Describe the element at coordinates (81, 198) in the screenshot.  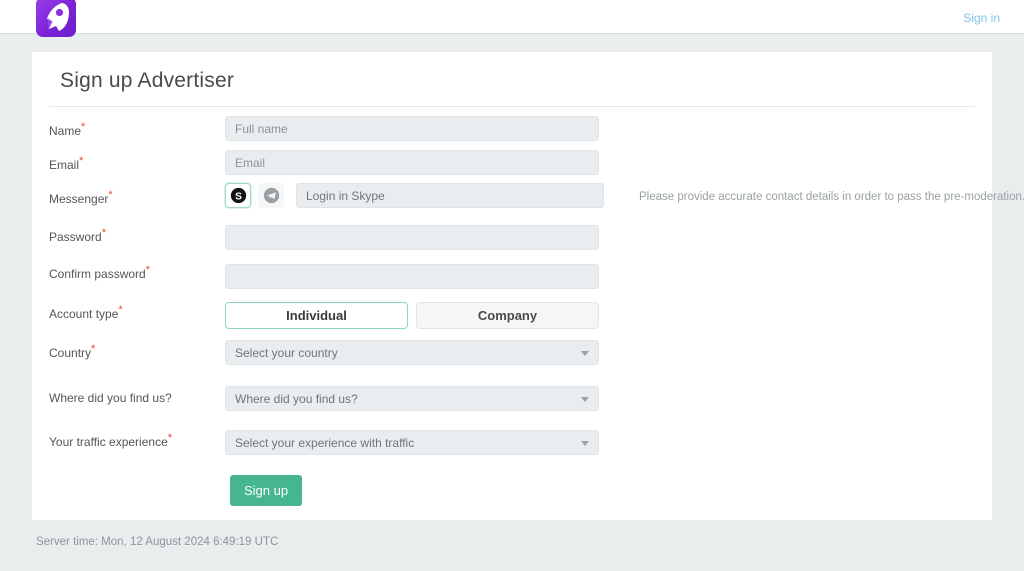
I see `messenger-label: Messenger*` at that location.